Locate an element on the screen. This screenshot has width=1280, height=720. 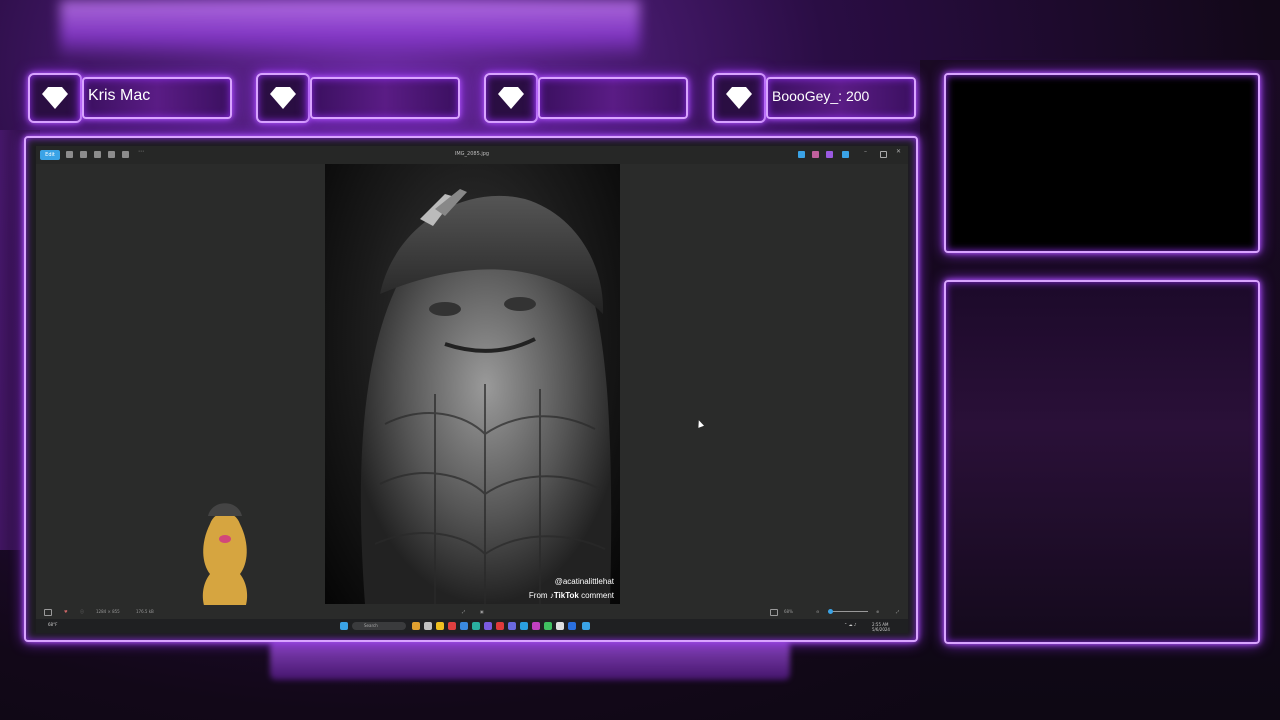
filesize-text: 176.5 kB is located at coordinates (145, 611).